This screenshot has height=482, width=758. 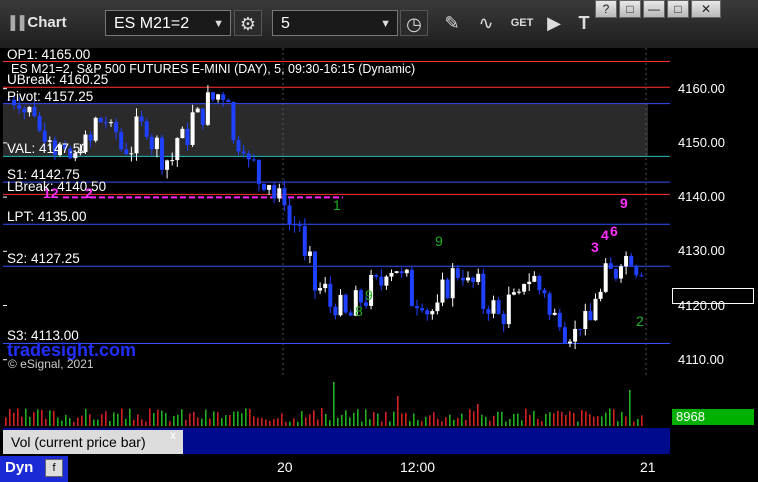 What do you see at coordinates (369, 295) in the screenshot?
I see `count-marker: 9` at bounding box center [369, 295].